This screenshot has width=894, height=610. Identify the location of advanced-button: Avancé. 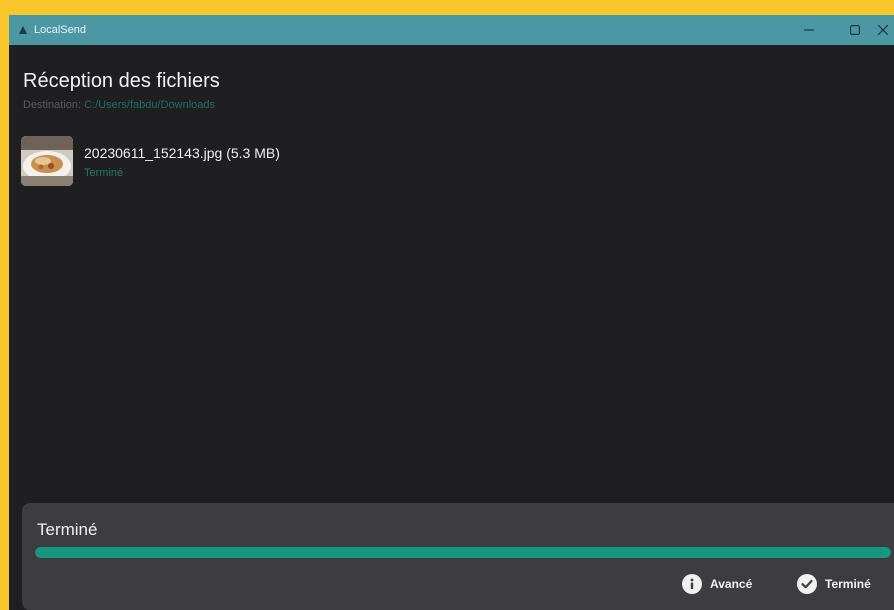
(717, 584).